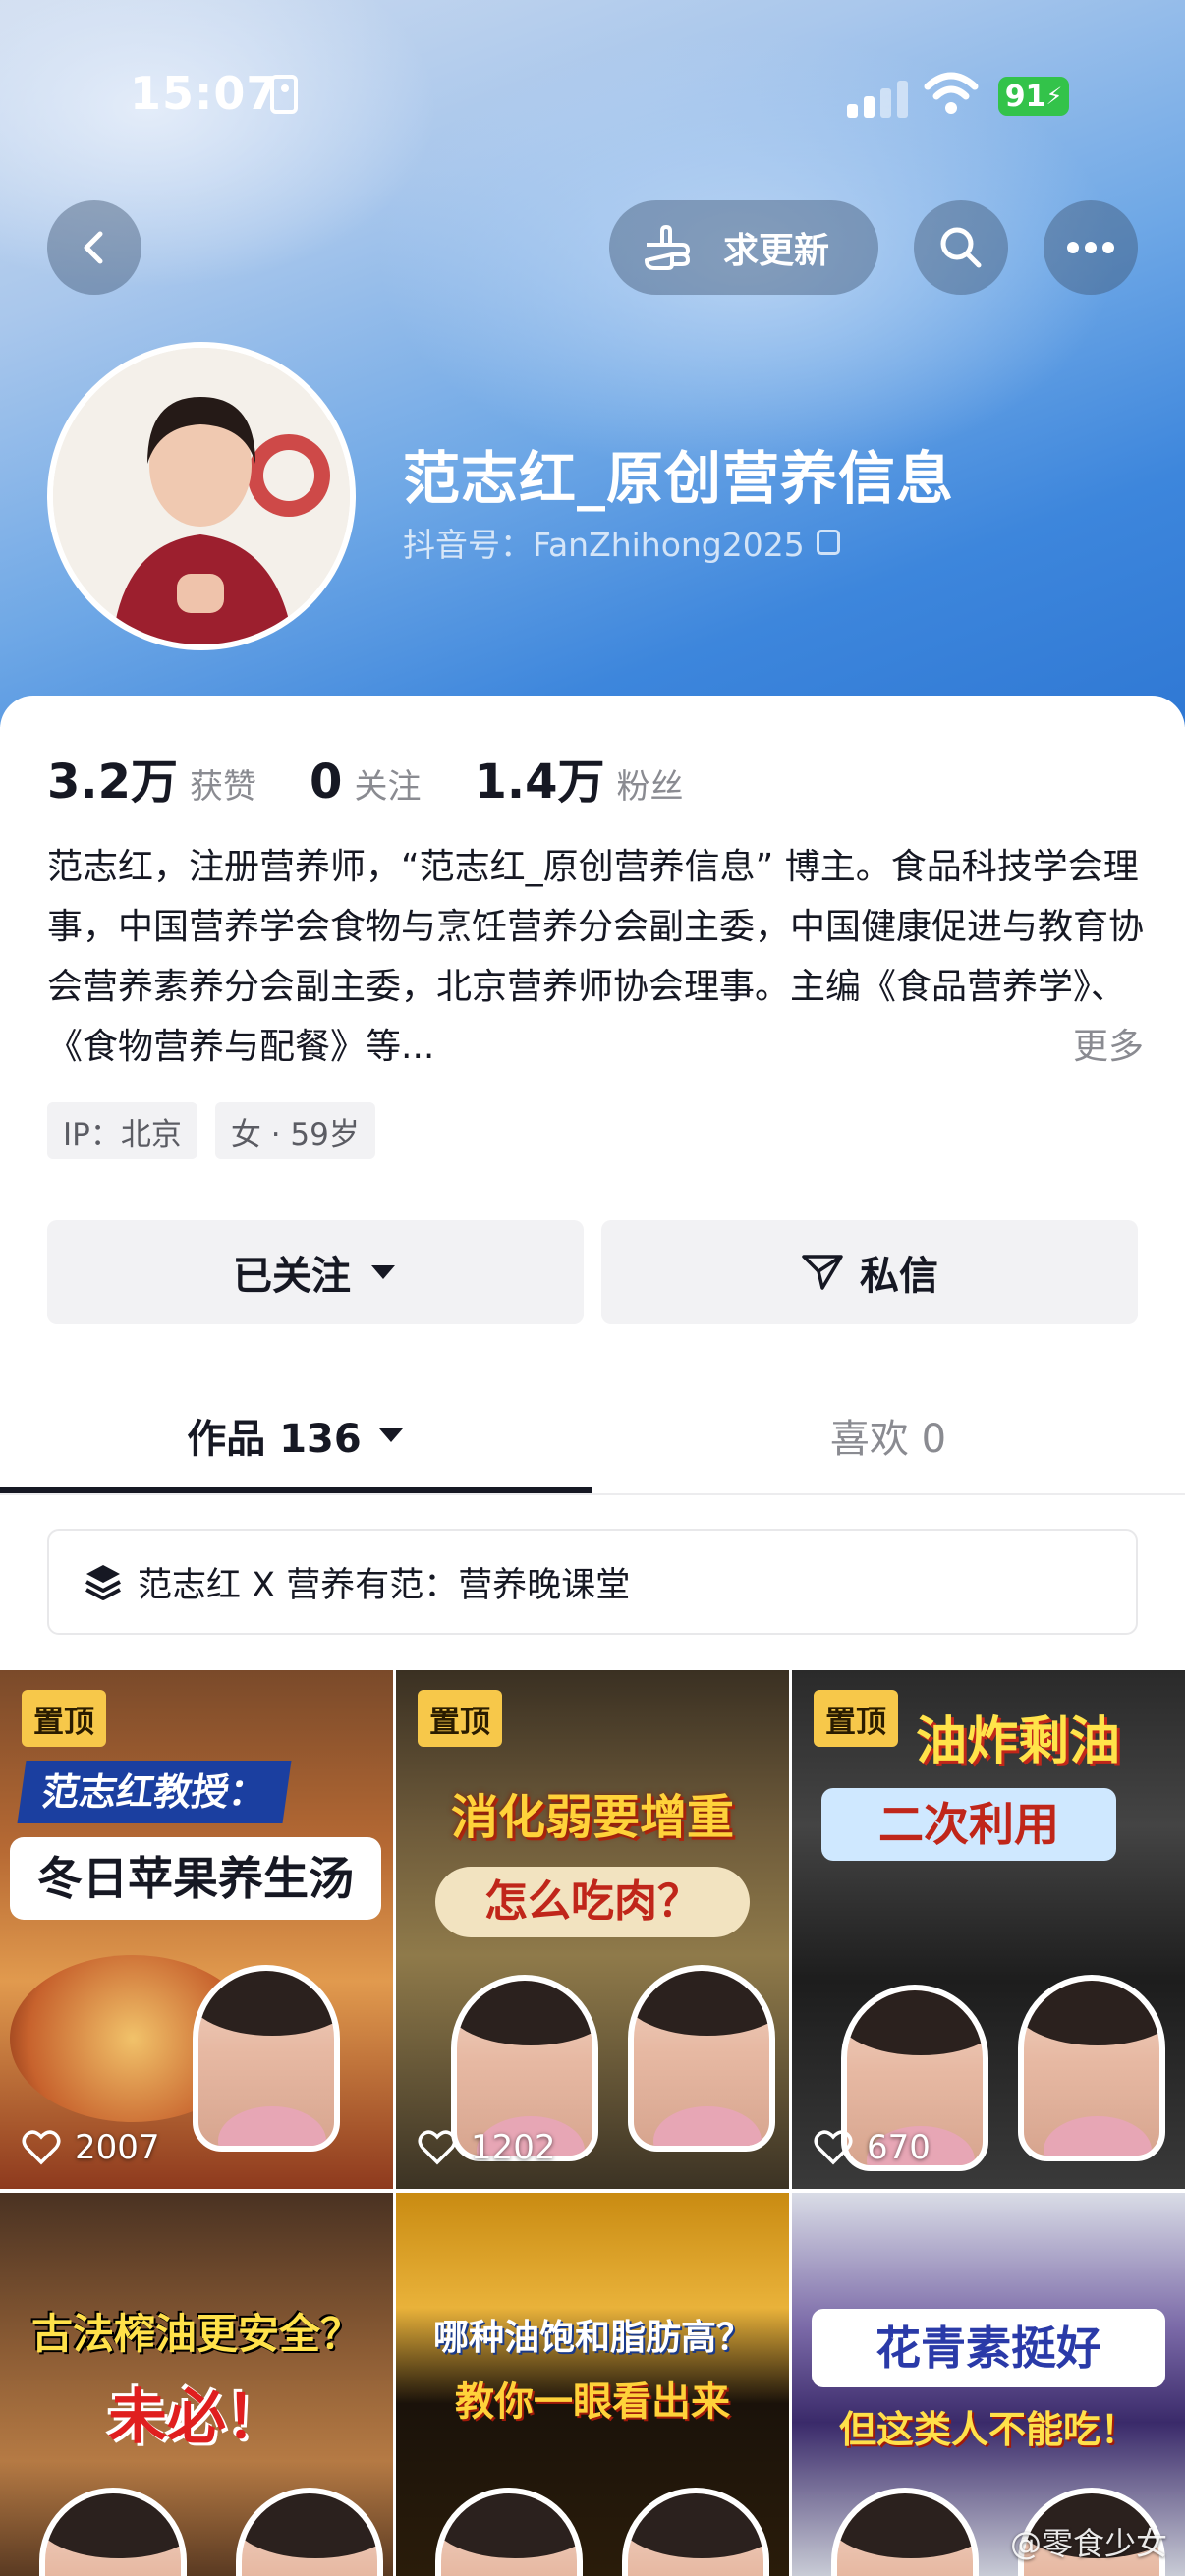 The width and height of the screenshot is (1185, 2576). What do you see at coordinates (989, 1929) in the screenshot?
I see `video-tile: 油炸剩油 二次利用 置顶 670` at bounding box center [989, 1929].